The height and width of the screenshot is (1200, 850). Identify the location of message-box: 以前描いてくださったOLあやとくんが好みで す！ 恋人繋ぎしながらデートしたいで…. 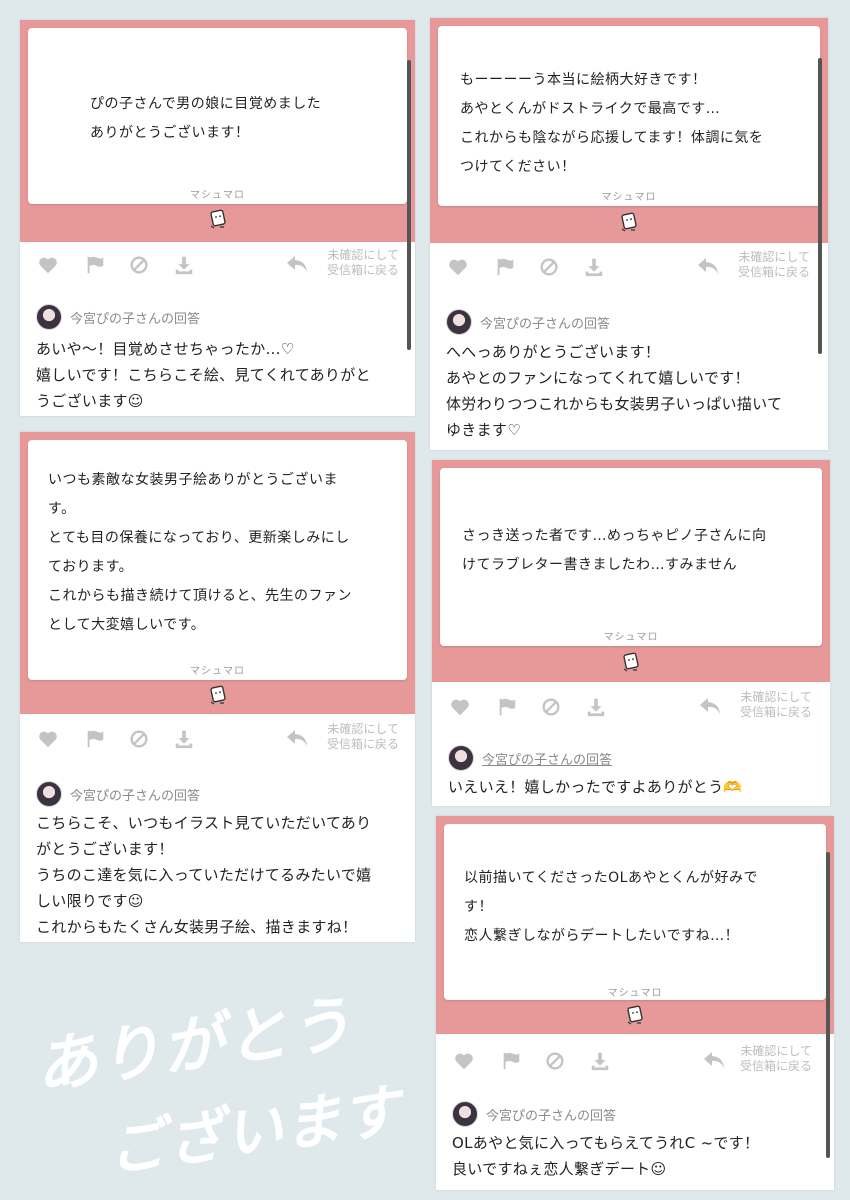
(635, 912).